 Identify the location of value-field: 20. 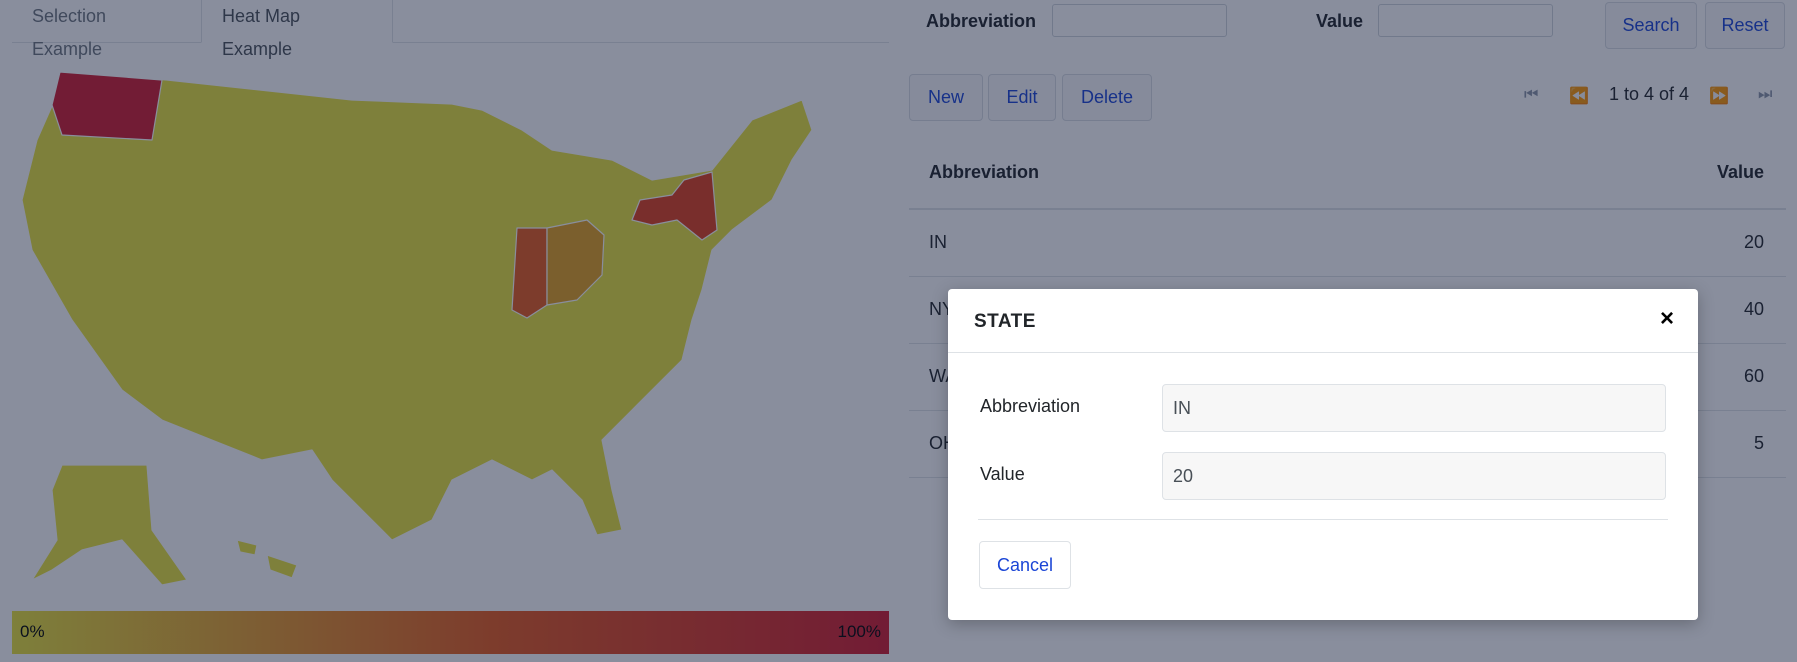
(1414, 476).